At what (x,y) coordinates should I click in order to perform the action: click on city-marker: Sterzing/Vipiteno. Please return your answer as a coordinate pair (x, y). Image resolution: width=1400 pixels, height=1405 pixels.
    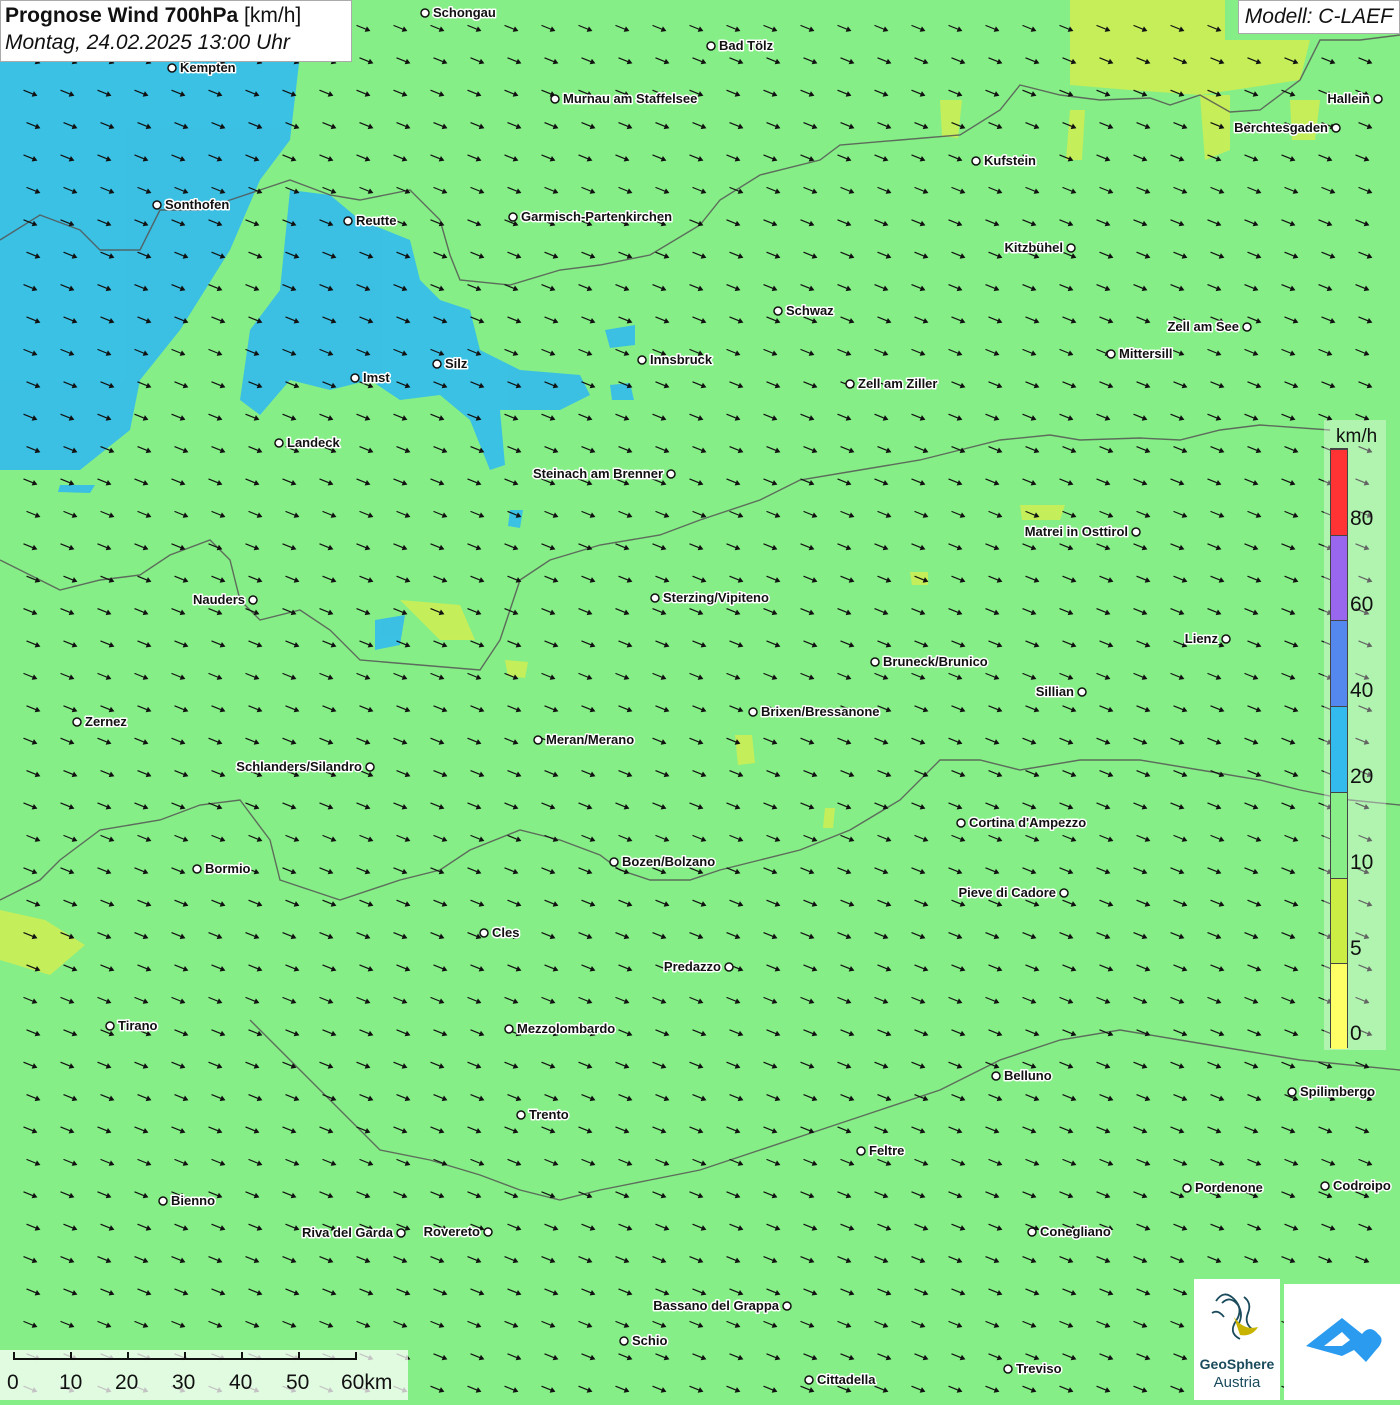
    Looking at the image, I should click on (710, 598).